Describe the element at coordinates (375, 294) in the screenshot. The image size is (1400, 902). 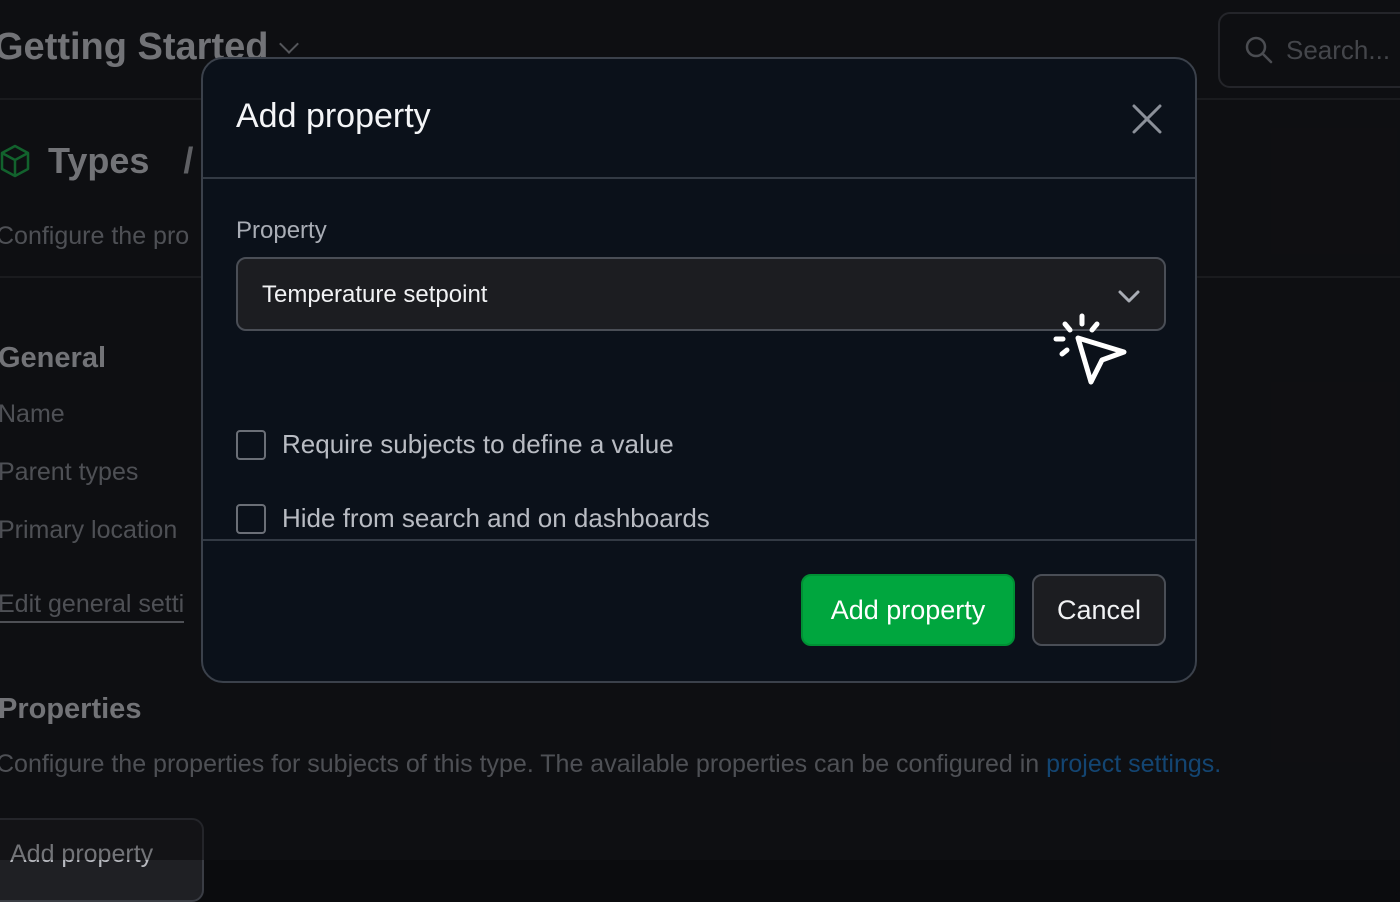
I see `property-select-value: Temperature setpoint` at that location.